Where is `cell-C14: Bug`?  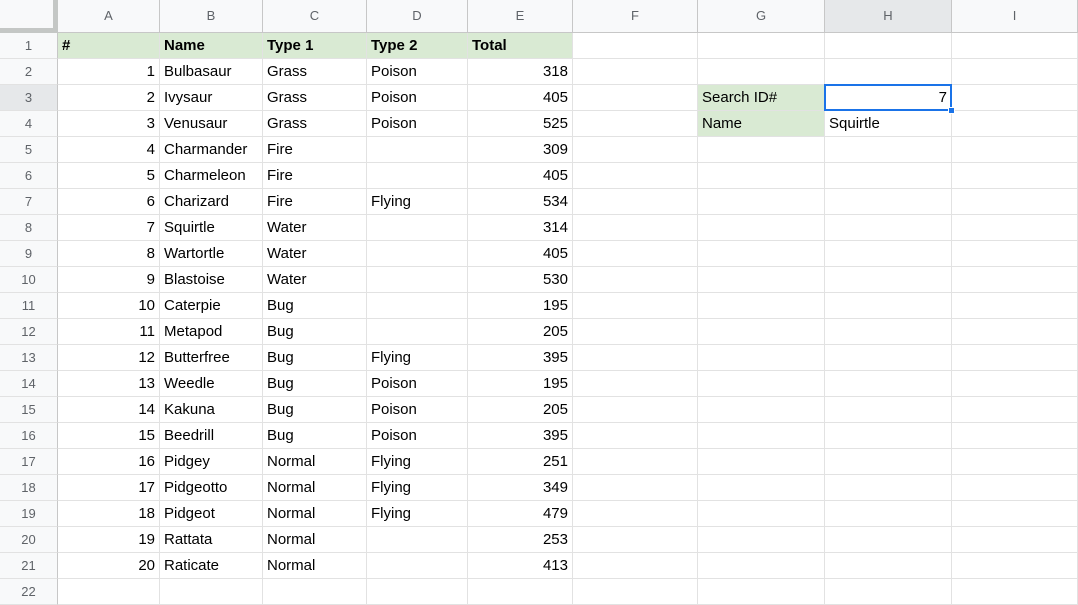
cell-C14: Bug is located at coordinates (315, 384).